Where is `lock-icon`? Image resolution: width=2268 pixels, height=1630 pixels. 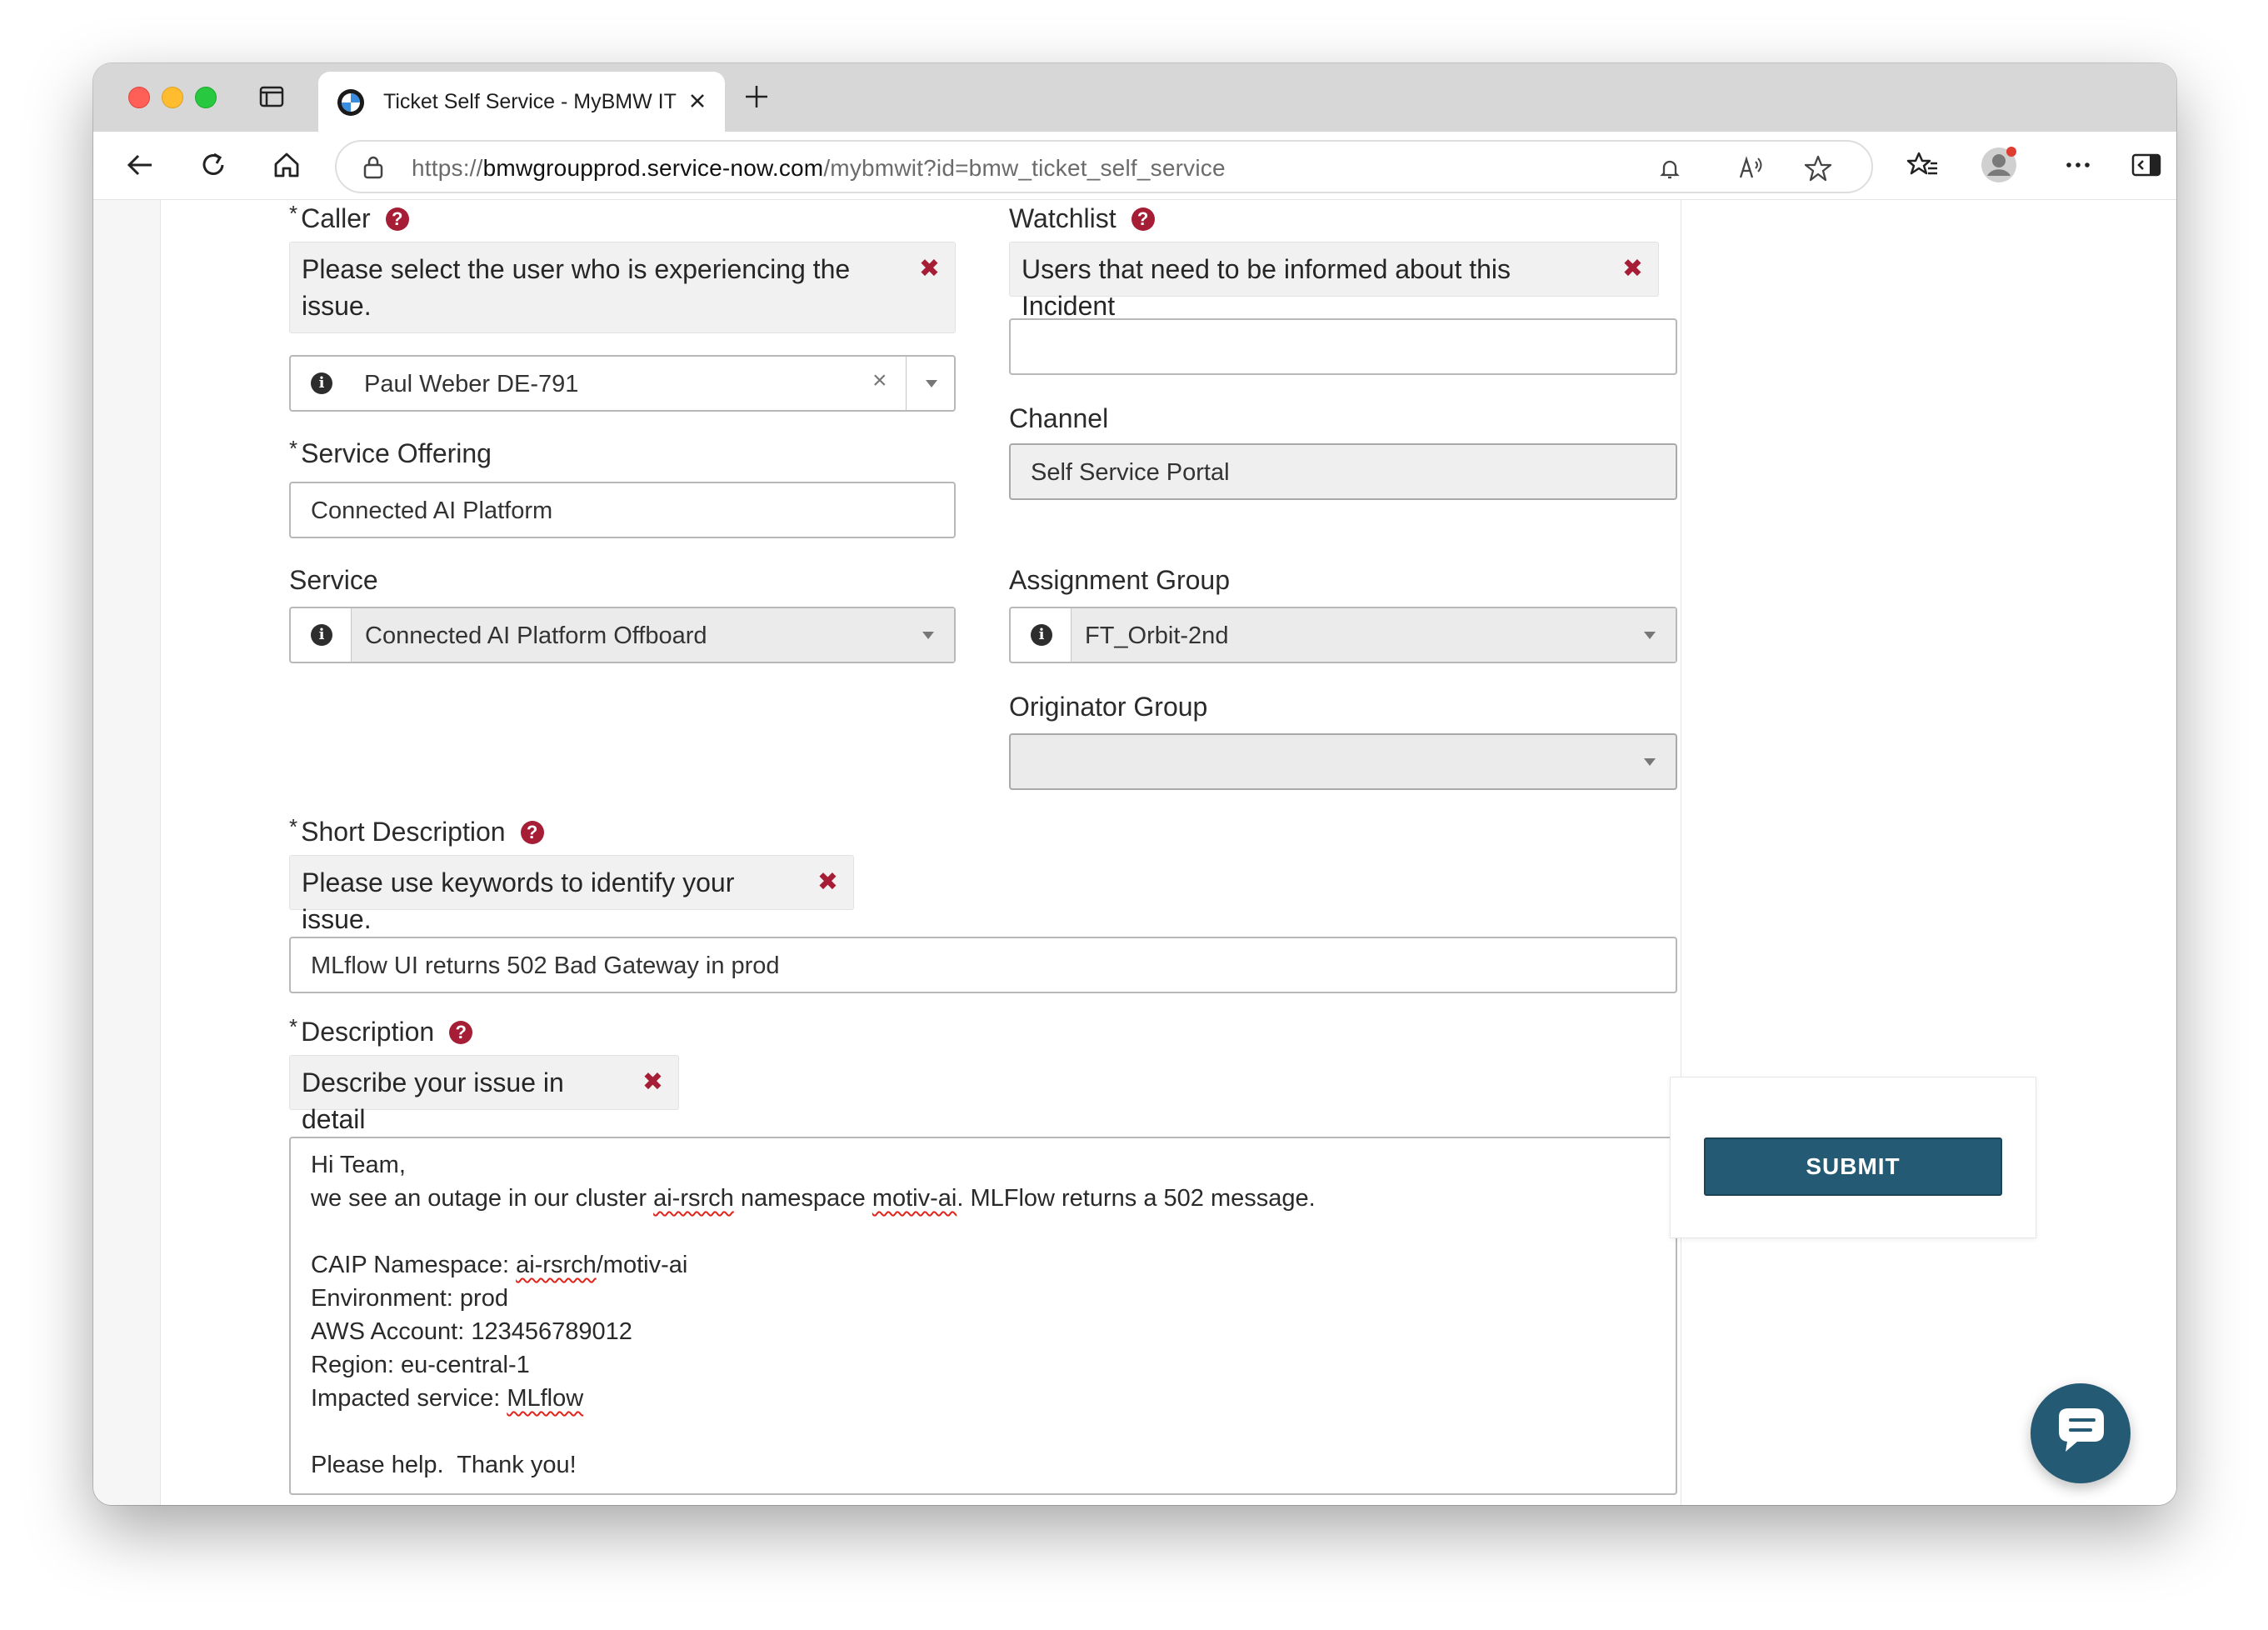
lock-icon is located at coordinates (373, 167).